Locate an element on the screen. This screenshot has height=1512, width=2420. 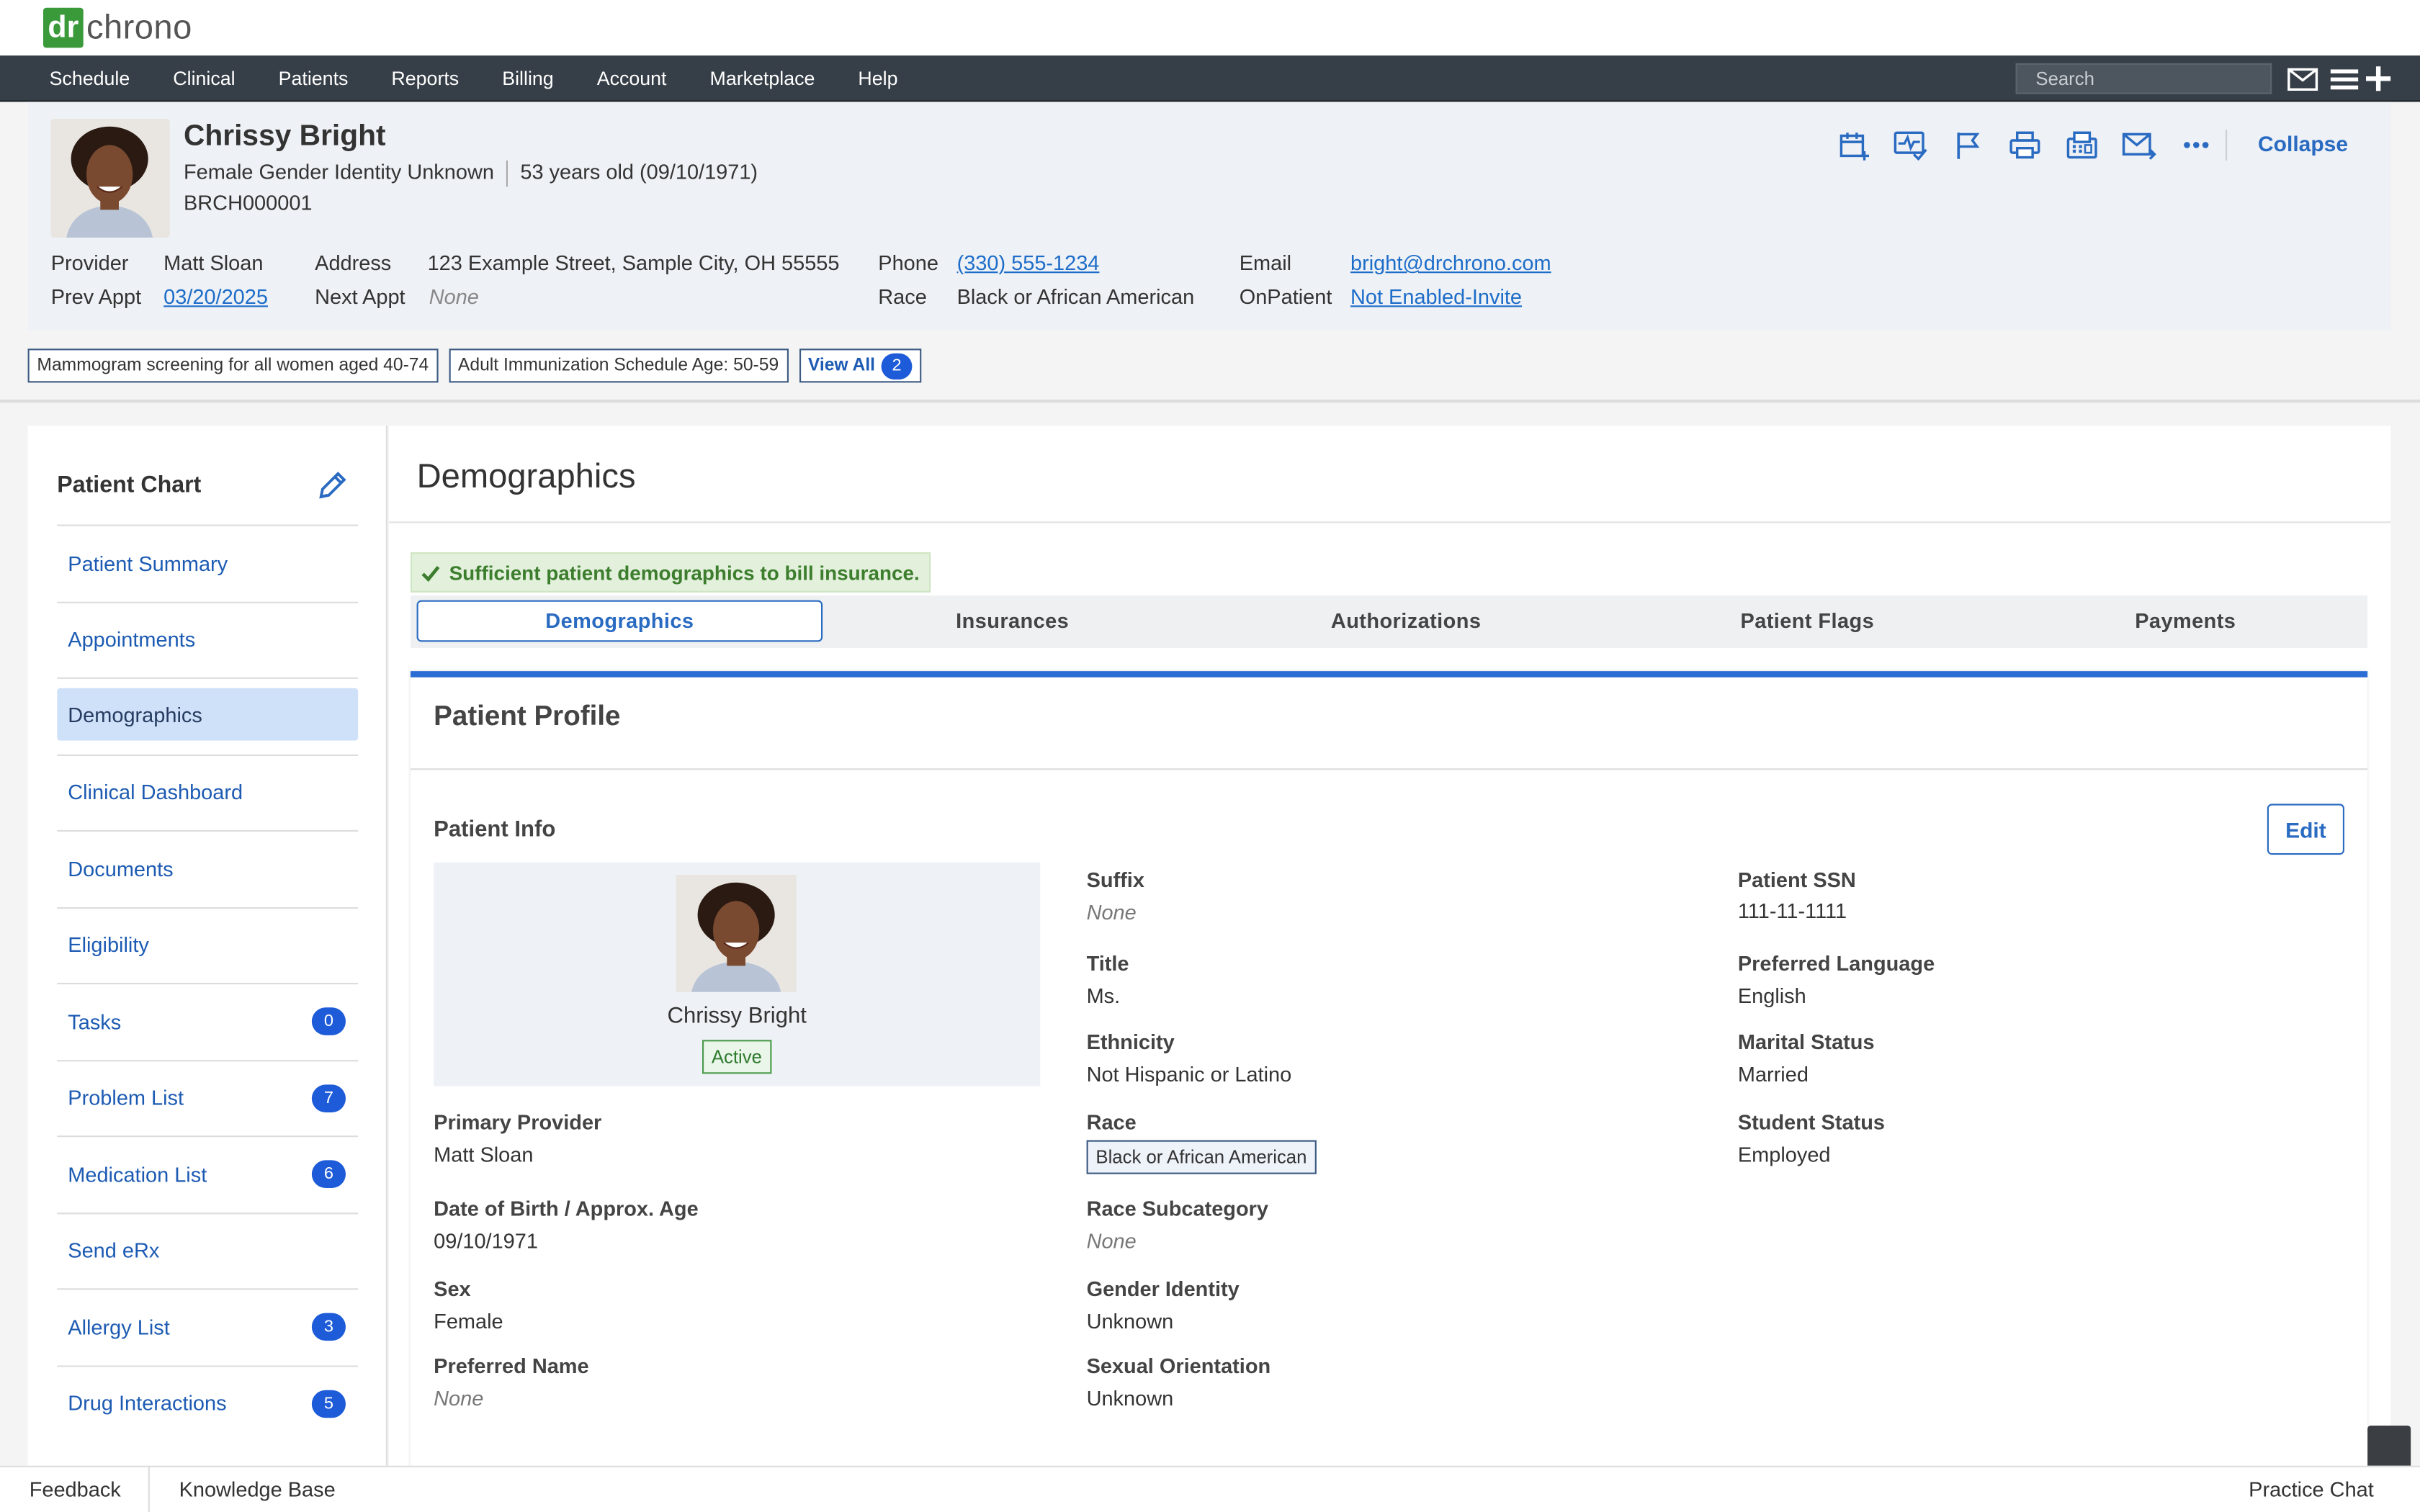
tab-authorizations: Authorizations is located at coordinates (1406, 621).